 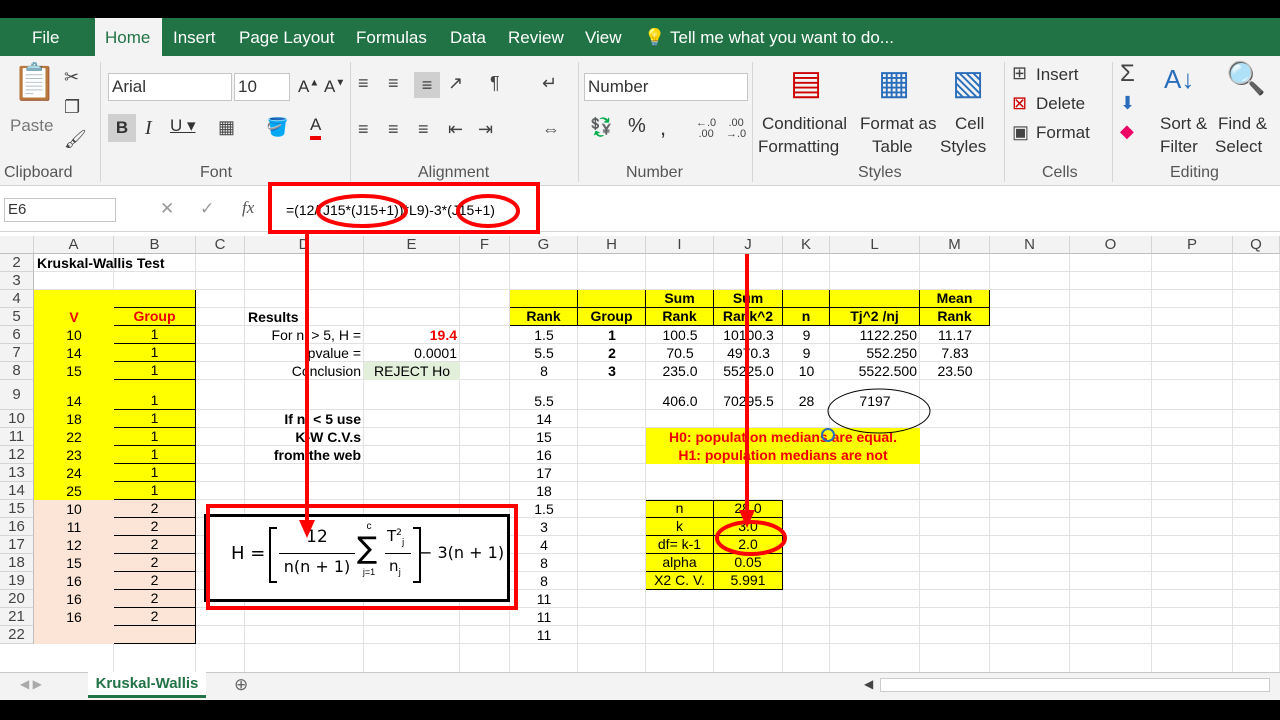 What do you see at coordinates (362, 557) in the screenshot?
I see `formula-image-highlight` at bounding box center [362, 557].